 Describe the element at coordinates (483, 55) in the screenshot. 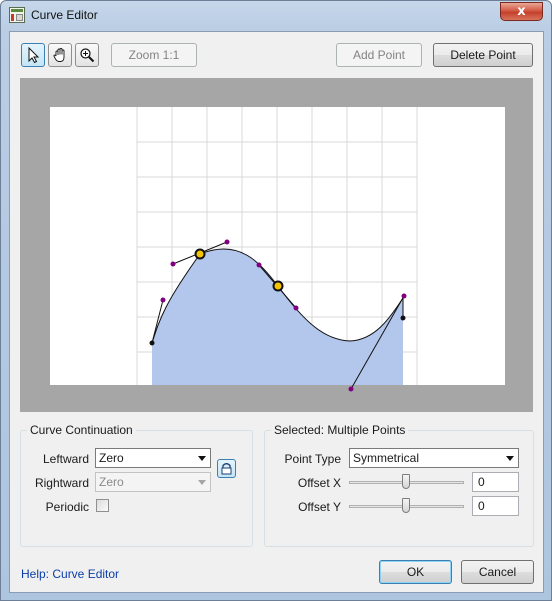

I see `delete-point-button: Delete Point` at that location.